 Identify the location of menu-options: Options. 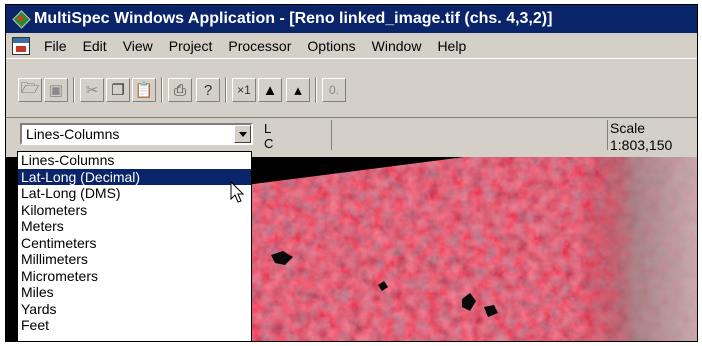
(331, 46).